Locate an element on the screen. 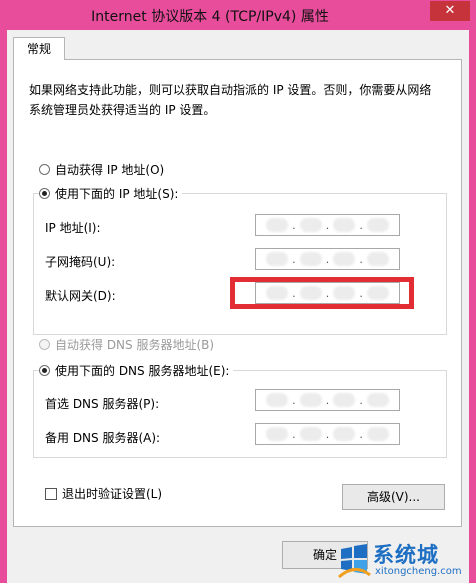 This screenshot has height=583, width=476. close-button: ✕ is located at coordinates (450, 11).